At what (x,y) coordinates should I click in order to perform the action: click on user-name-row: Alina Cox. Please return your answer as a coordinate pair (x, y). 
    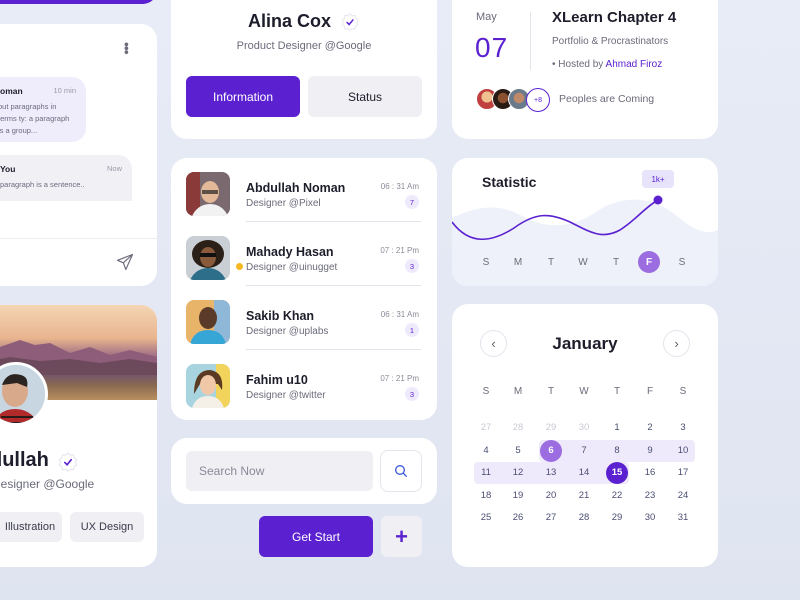
    Looking at the image, I should click on (304, 21).